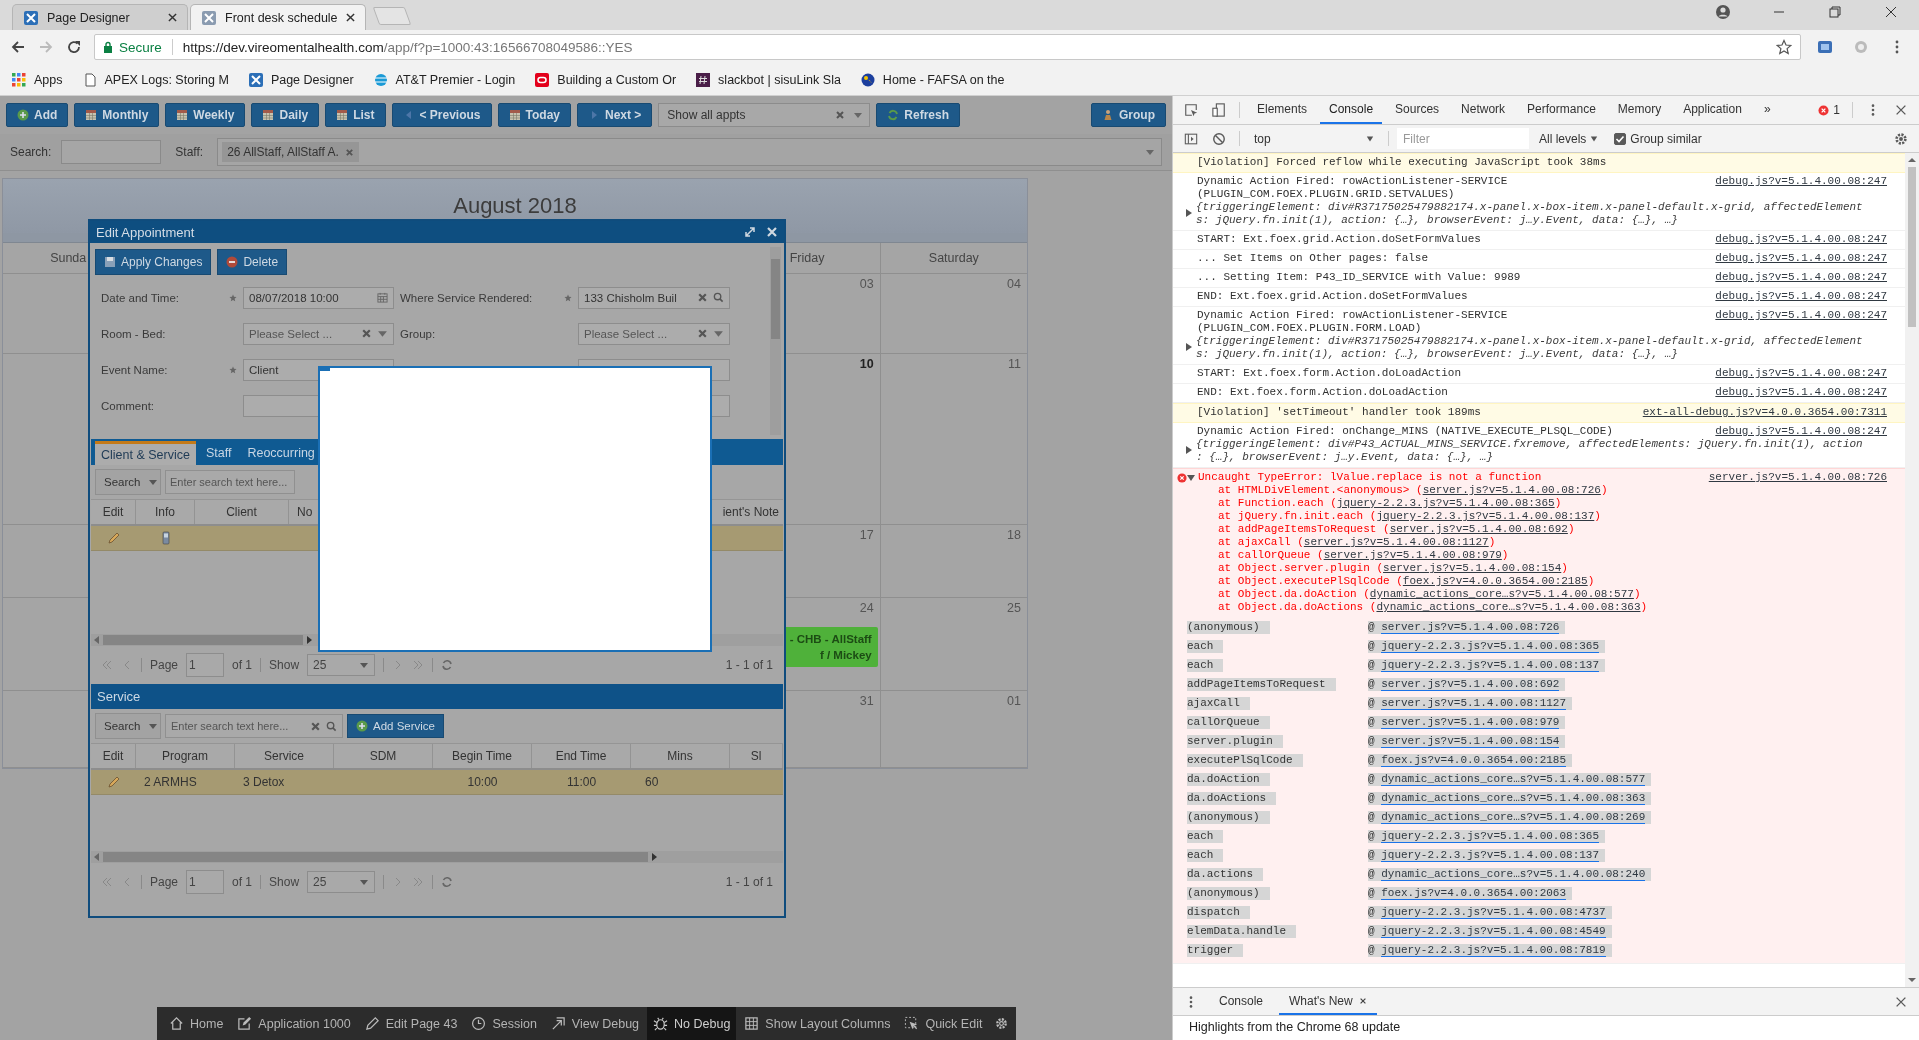  I want to click on dialog-tab: Reoccurring, so click(281, 453).